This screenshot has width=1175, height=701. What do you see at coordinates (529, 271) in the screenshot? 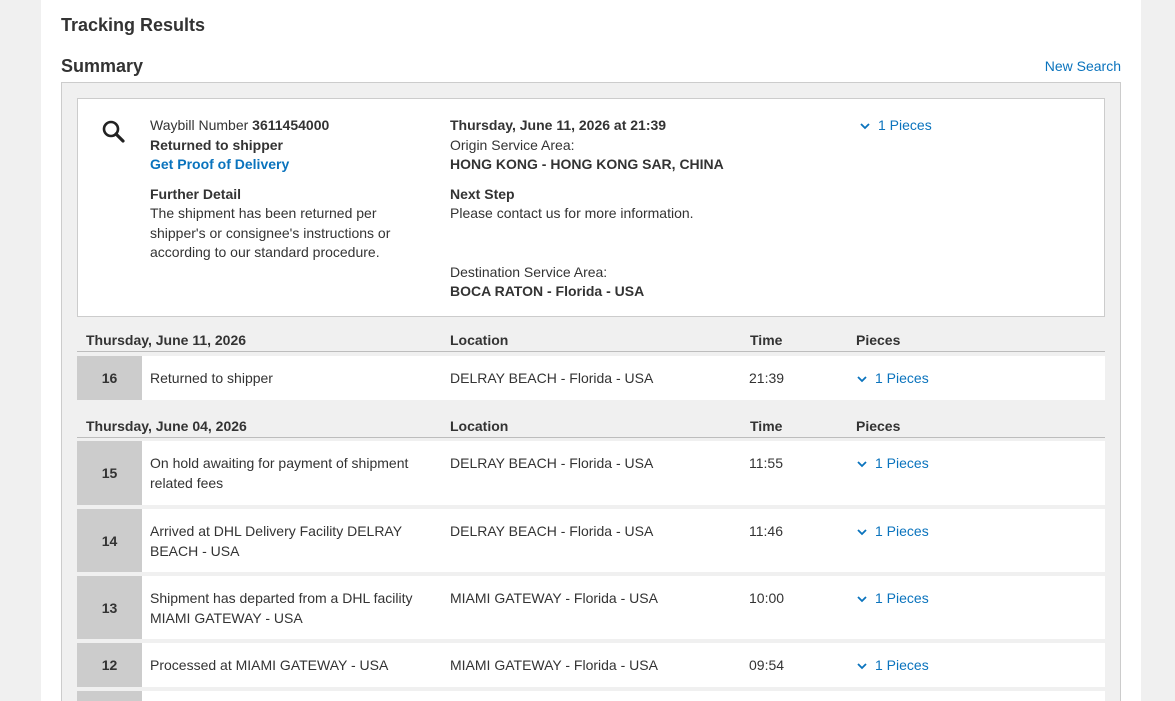
I see `destination-label: Destination Service Area:` at bounding box center [529, 271].